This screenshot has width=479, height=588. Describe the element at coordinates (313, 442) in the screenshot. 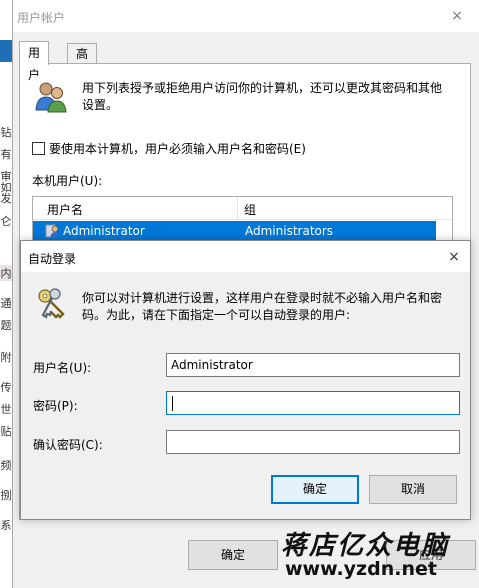

I see `confirm-password-input` at that location.